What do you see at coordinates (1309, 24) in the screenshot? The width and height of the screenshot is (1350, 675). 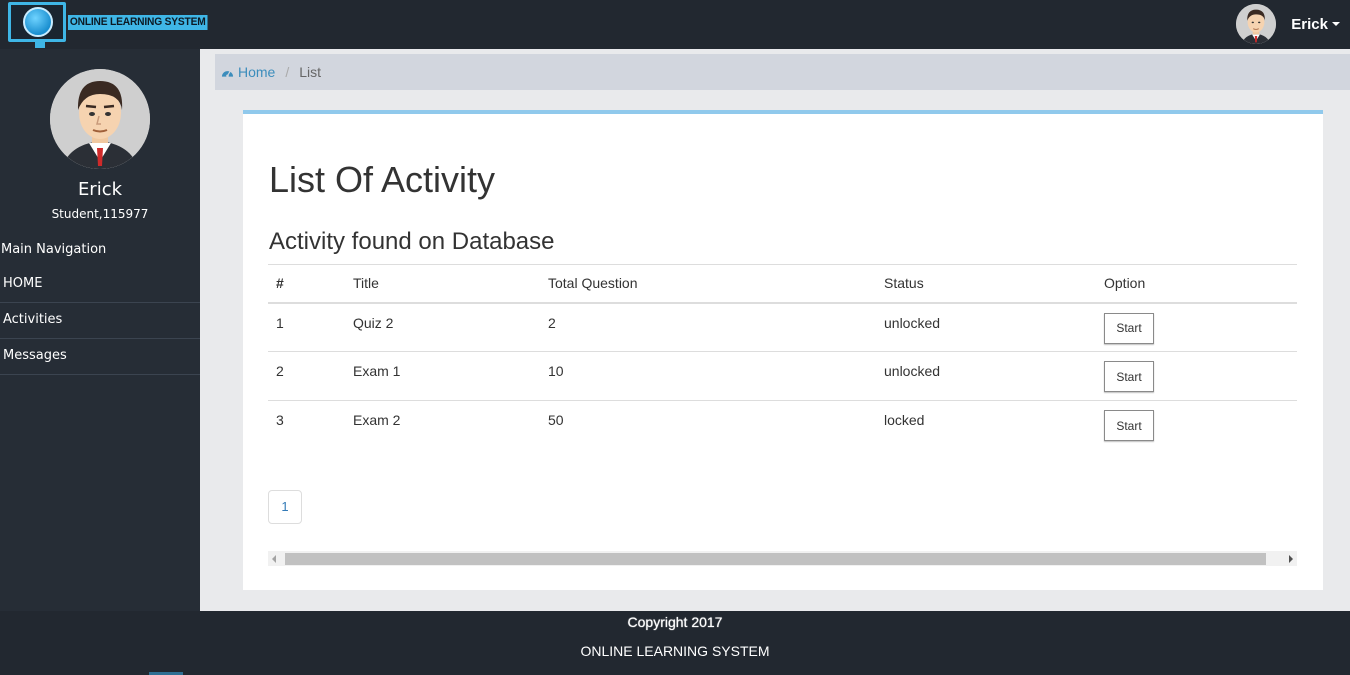 I see `username-label: Erick` at bounding box center [1309, 24].